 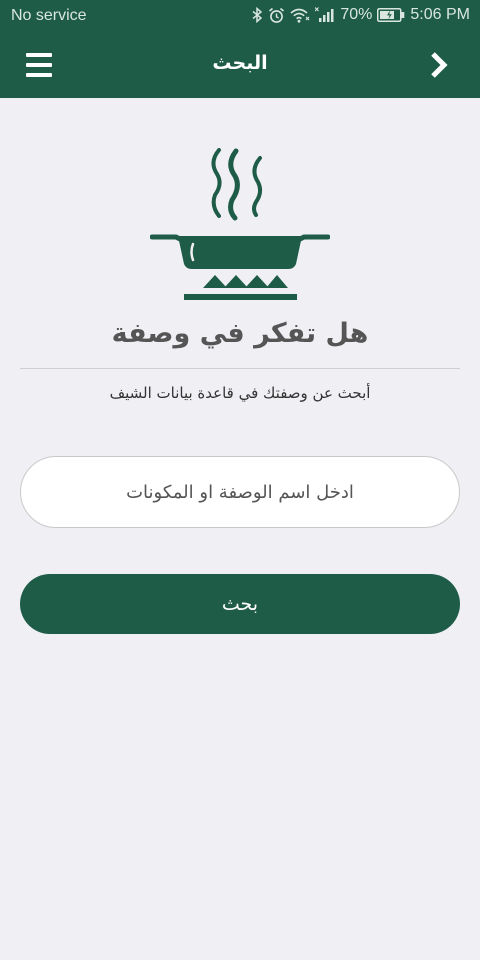 I want to click on search-button: بحث, so click(x=240, y=604).